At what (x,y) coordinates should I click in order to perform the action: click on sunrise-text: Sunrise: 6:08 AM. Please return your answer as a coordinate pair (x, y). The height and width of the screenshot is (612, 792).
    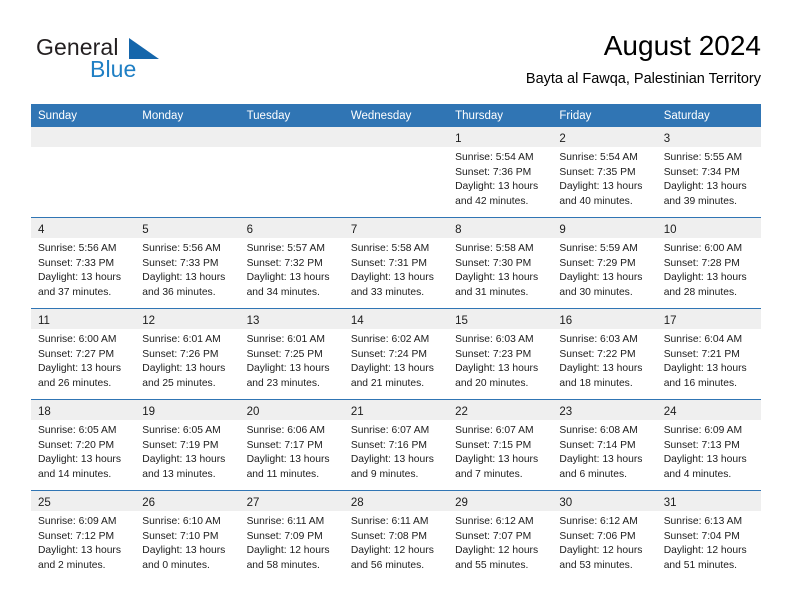
    Looking at the image, I should click on (598, 430).